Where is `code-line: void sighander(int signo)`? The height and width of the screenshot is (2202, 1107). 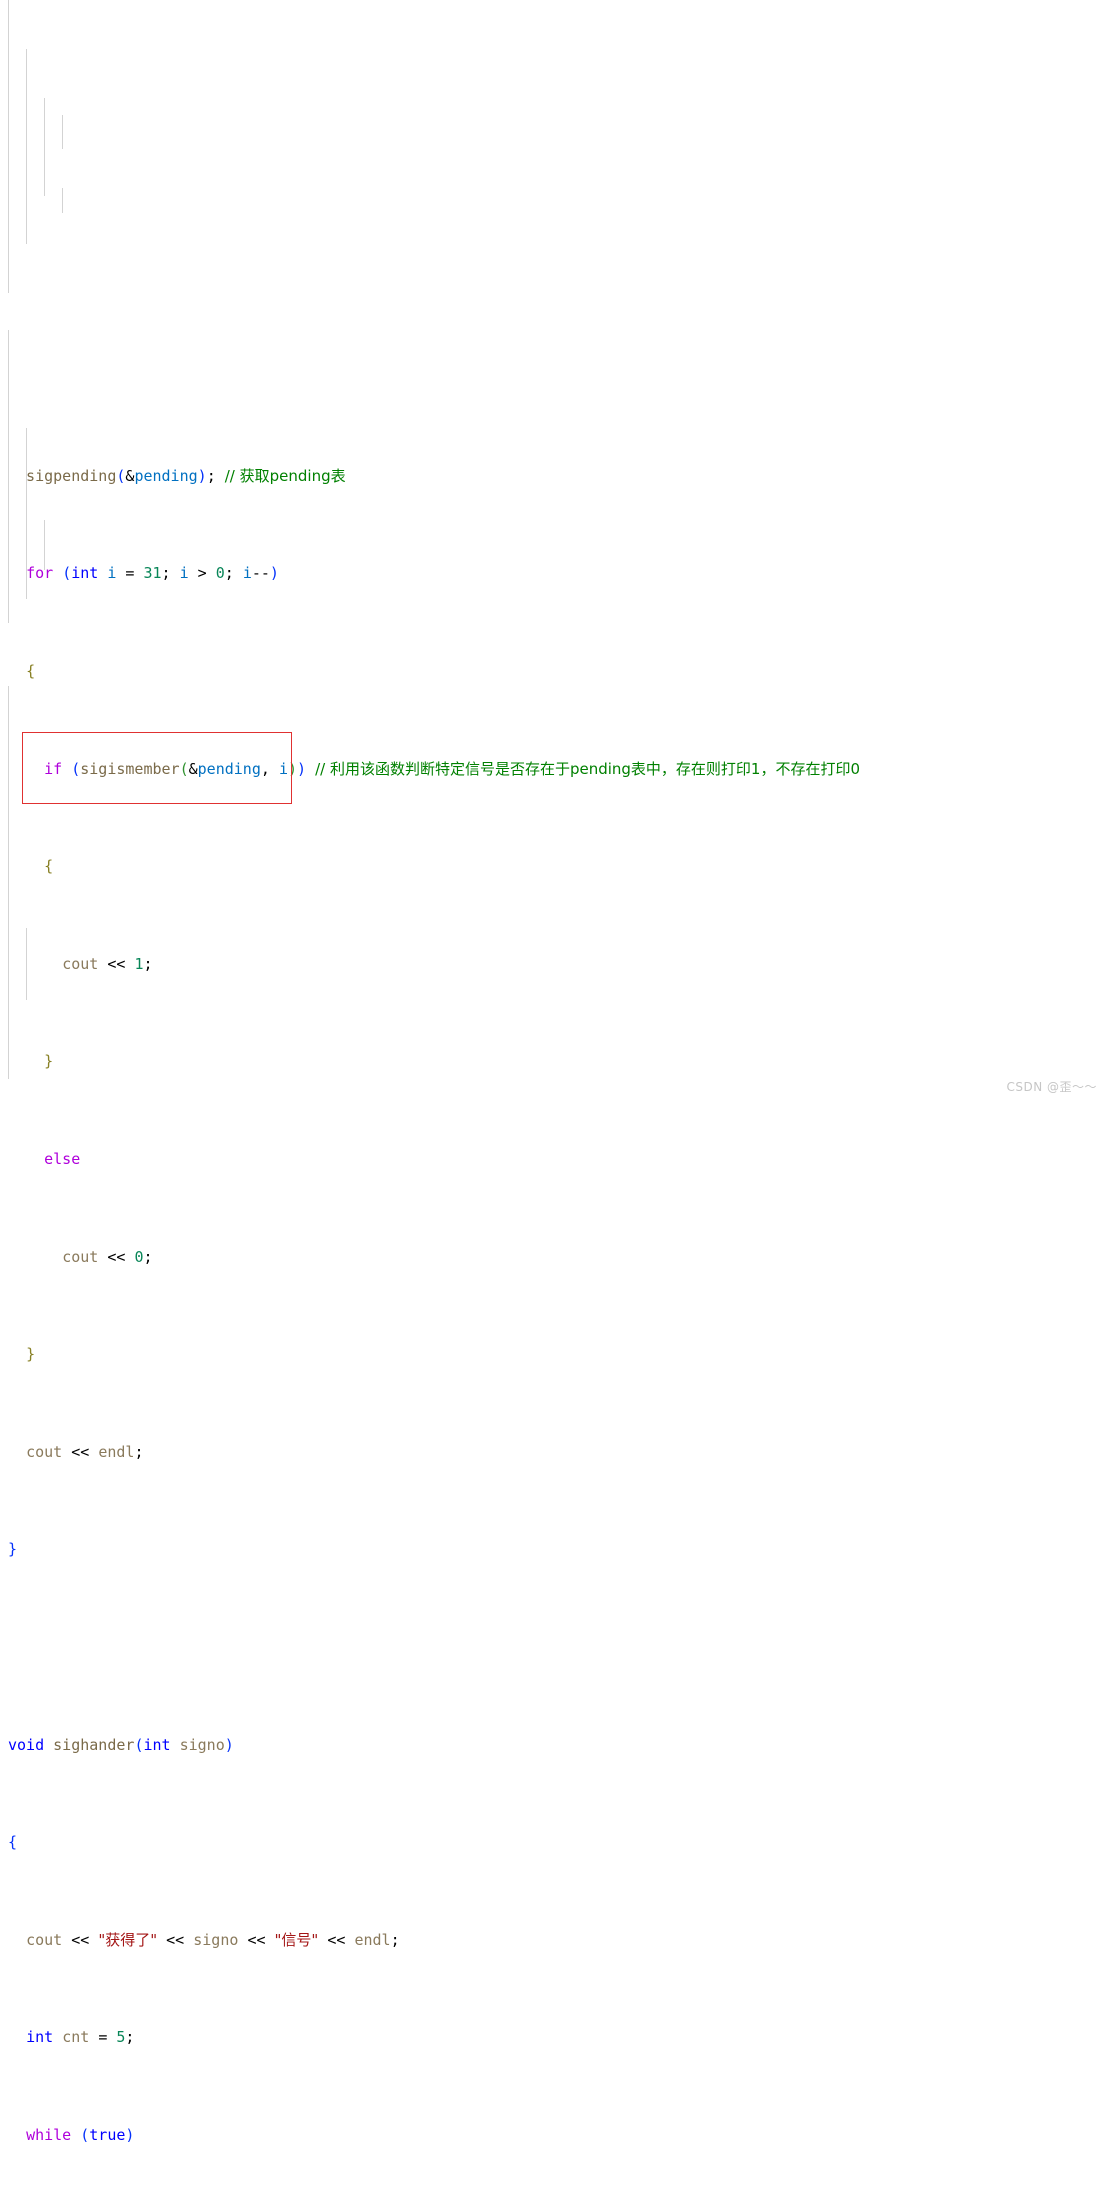
code-line: void sighander(int signo) is located at coordinates (553, 1745).